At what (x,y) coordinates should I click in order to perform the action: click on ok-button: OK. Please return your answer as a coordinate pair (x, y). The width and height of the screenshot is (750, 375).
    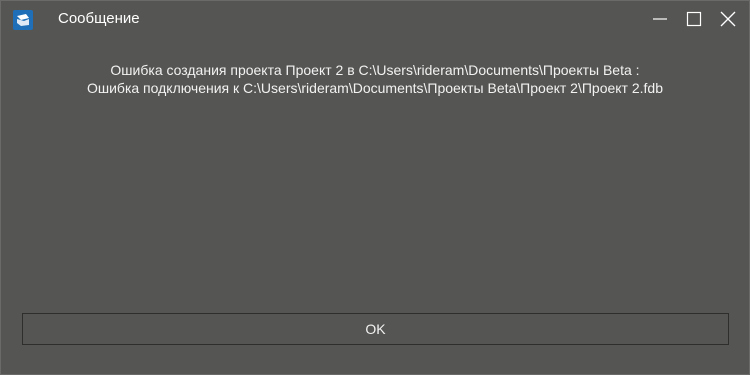
    Looking at the image, I should click on (375, 329).